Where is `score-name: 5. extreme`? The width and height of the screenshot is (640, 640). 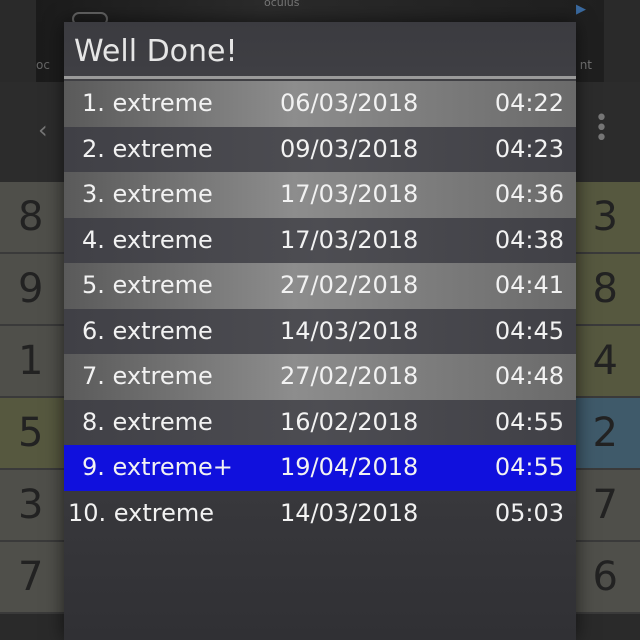
score-name: 5. extreme is located at coordinates (147, 285).